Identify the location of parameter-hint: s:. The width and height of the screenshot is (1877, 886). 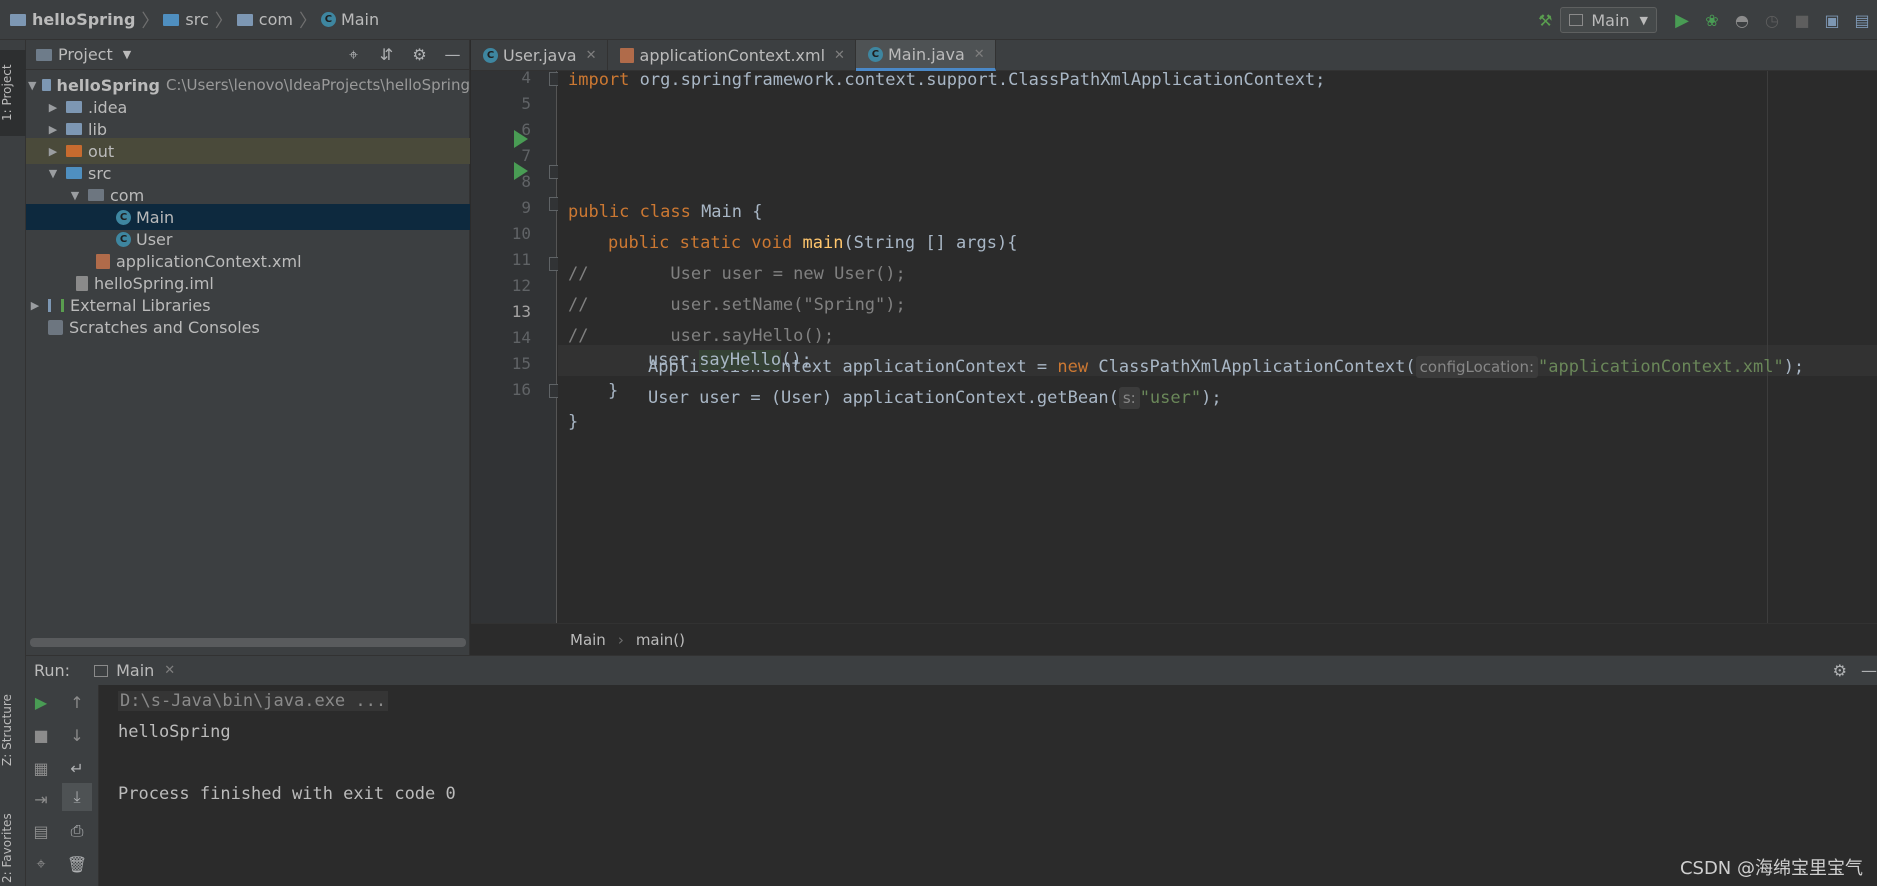
(1129, 398).